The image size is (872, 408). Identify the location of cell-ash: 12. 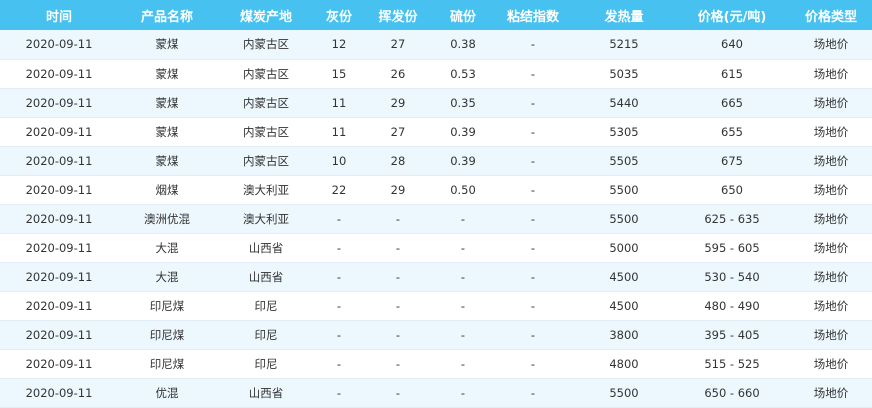
(339, 45).